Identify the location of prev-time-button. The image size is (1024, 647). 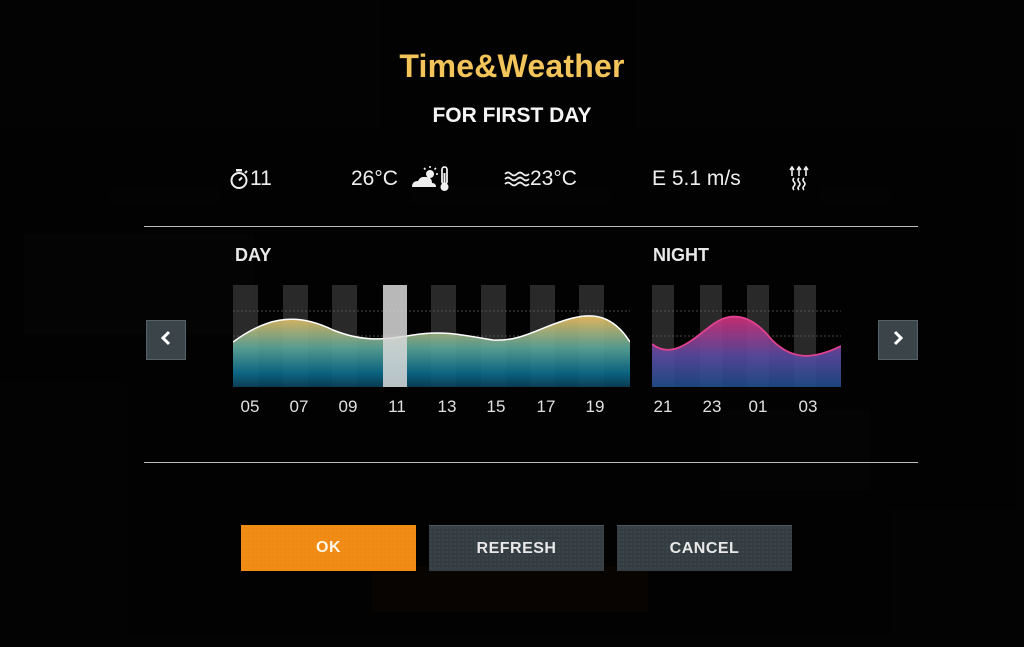
(166, 340).